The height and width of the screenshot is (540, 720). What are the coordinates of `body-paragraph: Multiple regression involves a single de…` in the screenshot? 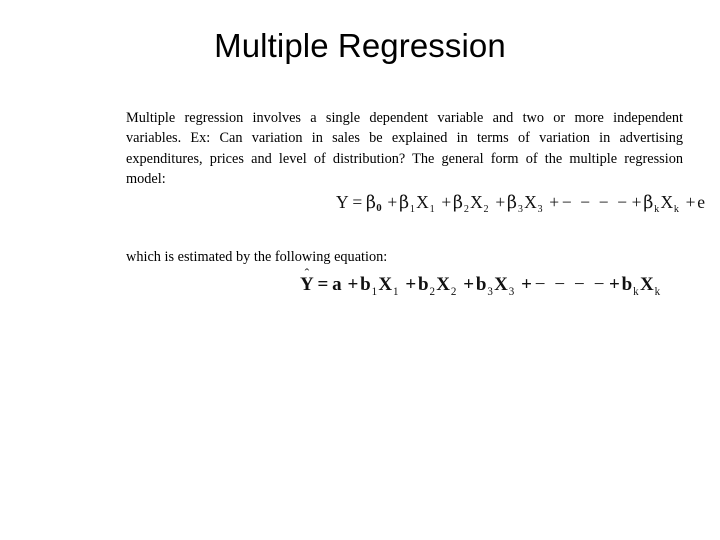 It's located at (404, 148).